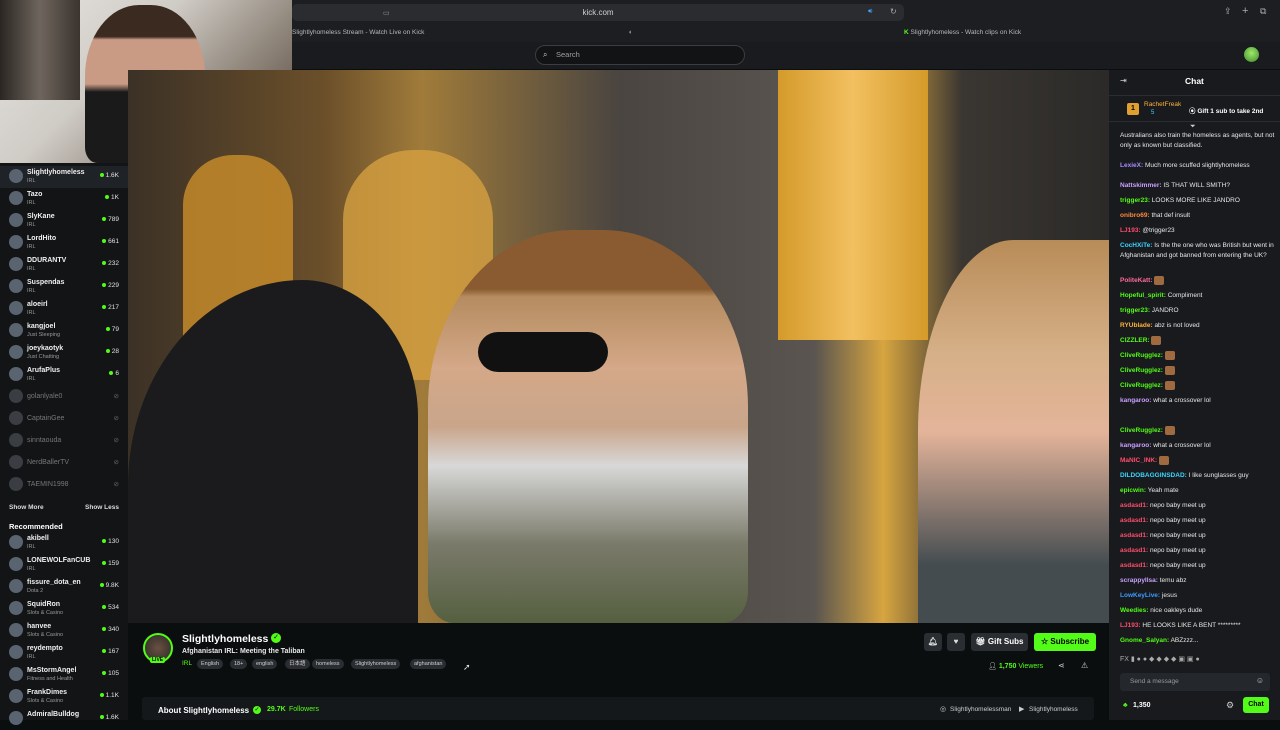 The image size is (1280, 730). I want to click on sidebar-channel: SlyKane IRL 789, so click(64, 221).